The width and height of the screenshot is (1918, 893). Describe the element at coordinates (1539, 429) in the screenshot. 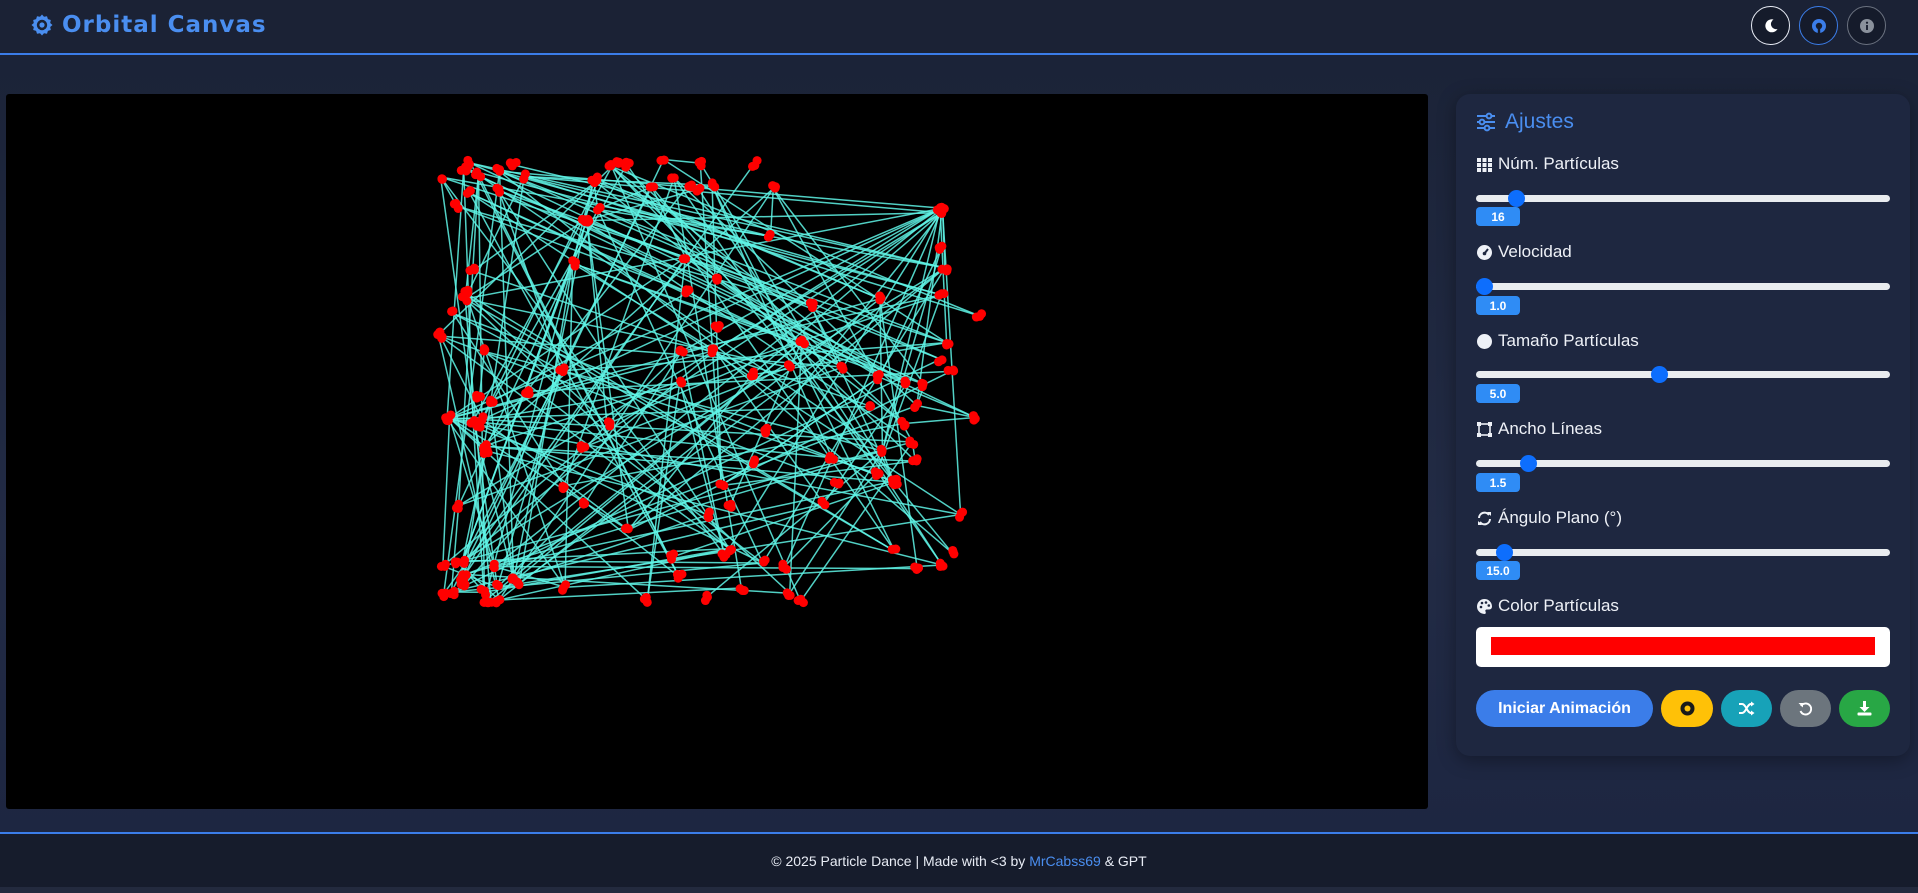

I see `line-width-label: Ancho Líneas` at that location.